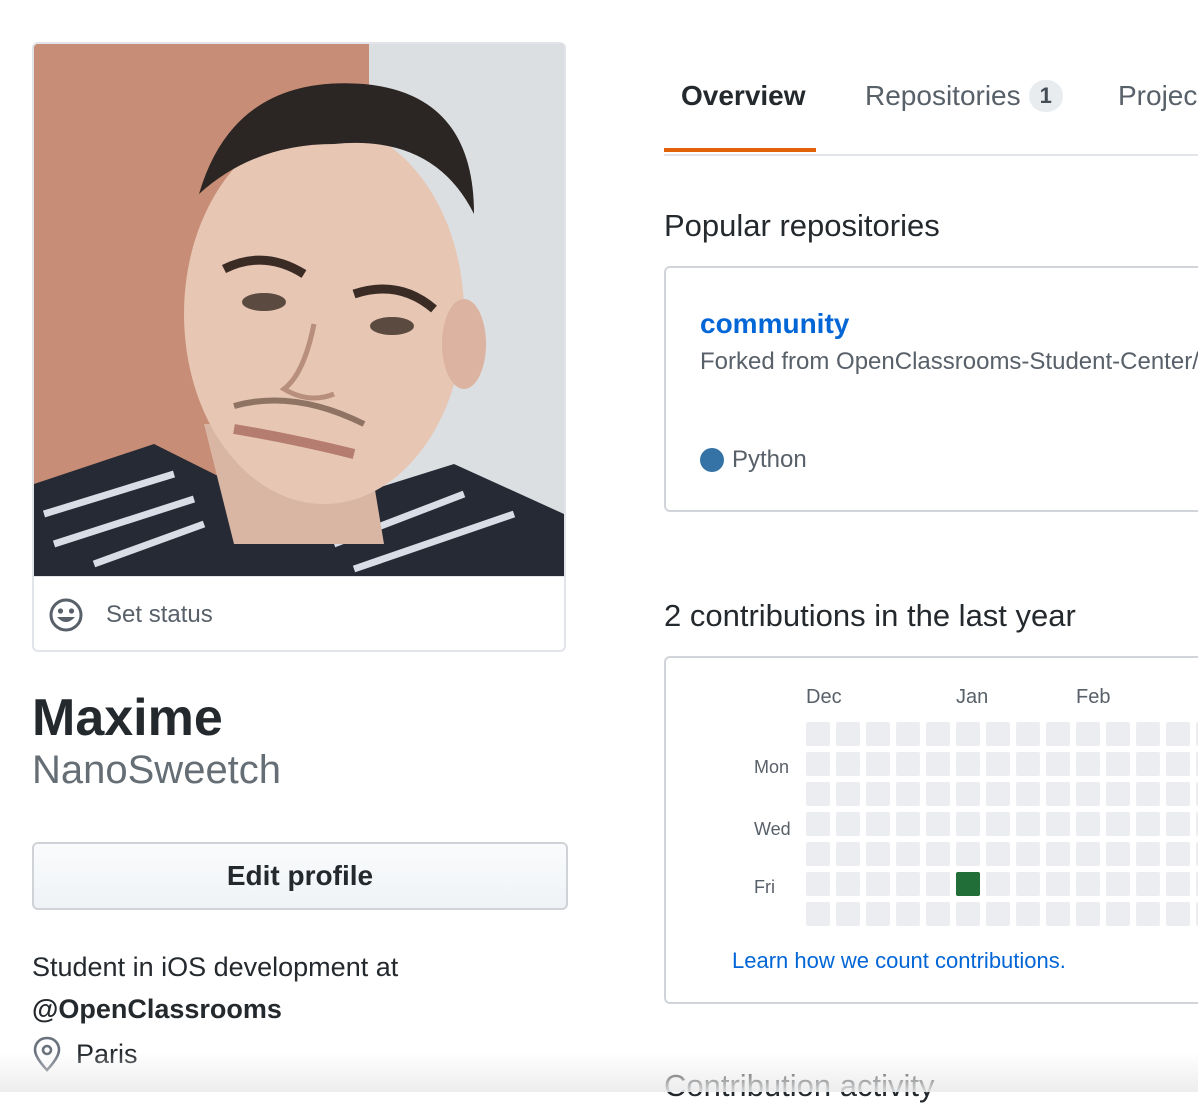 The height and width of the screenshot is (1104, 1198). What do you see at coordinates (215, 1009) in the screenshot?
I see `bio-org-link: @OpenClassrooms` at bounding box center [215, 1009].